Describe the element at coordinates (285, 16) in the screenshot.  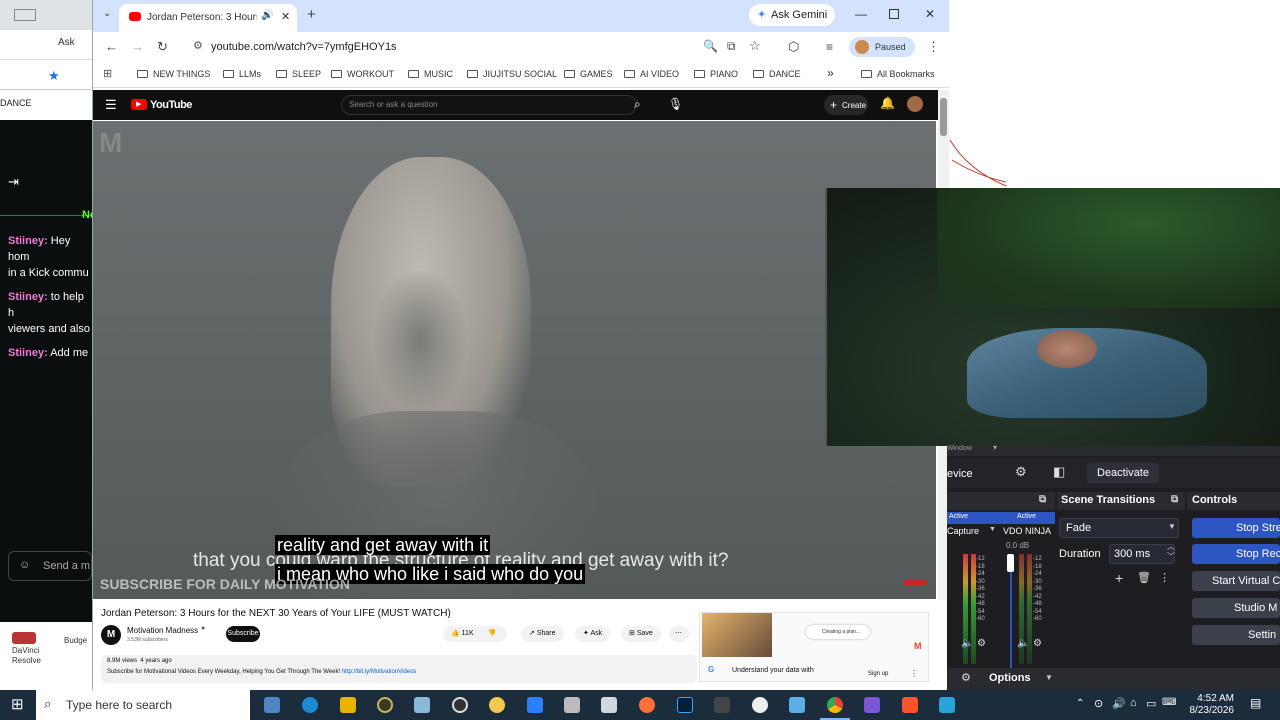
I see `tab-close-icon: ✕` at that location.